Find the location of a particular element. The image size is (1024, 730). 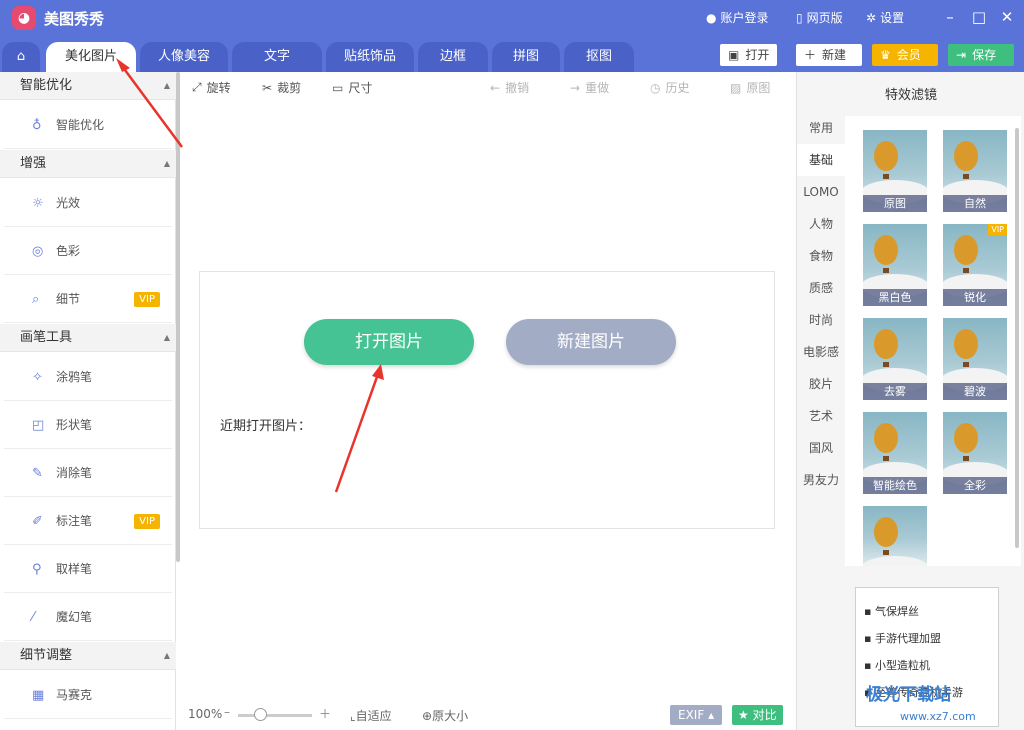

exif-button: EXIF ▴ is located at coordinates (696, 715).